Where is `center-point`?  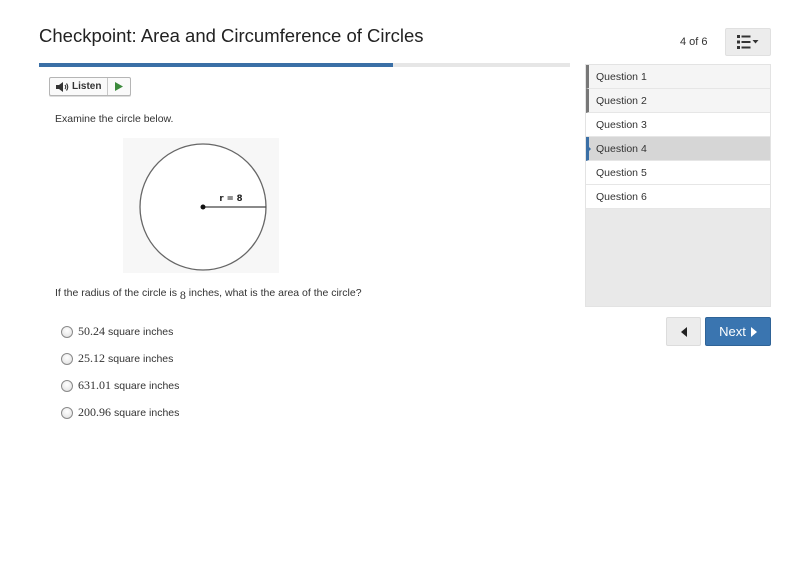
center-point is located at coordinates (203, 207).